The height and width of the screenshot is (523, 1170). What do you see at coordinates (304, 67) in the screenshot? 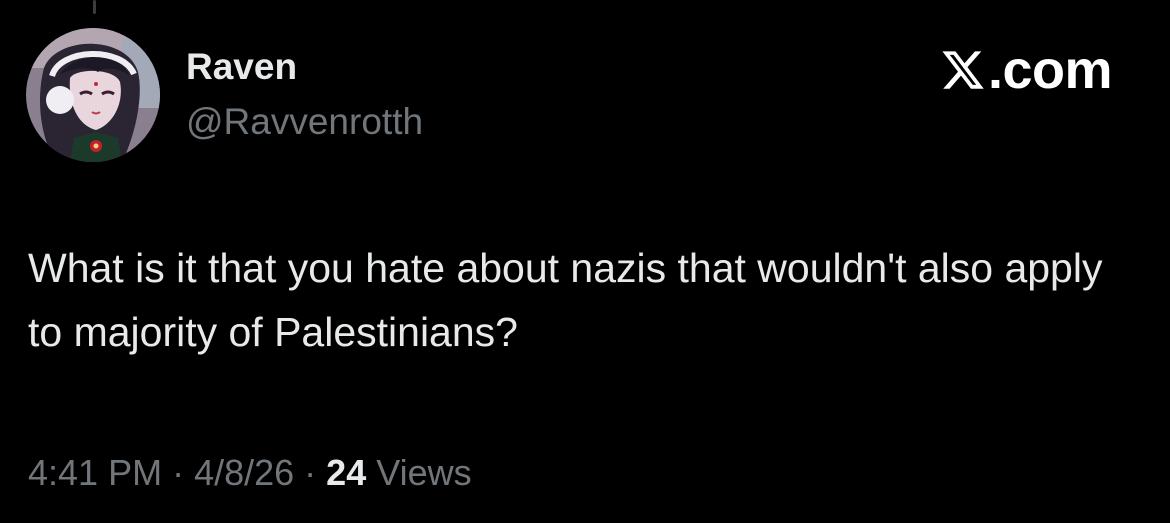
I see `author-display-name: Raven` at bounding box center [304, 67].